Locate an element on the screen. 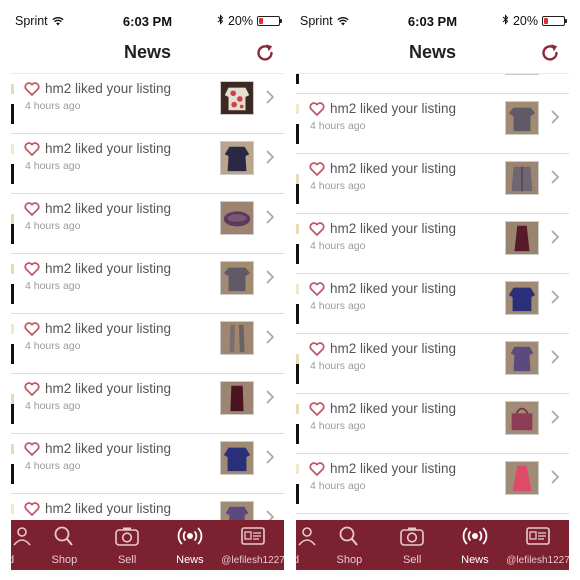 This screenshot has height=580, width=580. tab-label: d is located at coordinates (298, 560).